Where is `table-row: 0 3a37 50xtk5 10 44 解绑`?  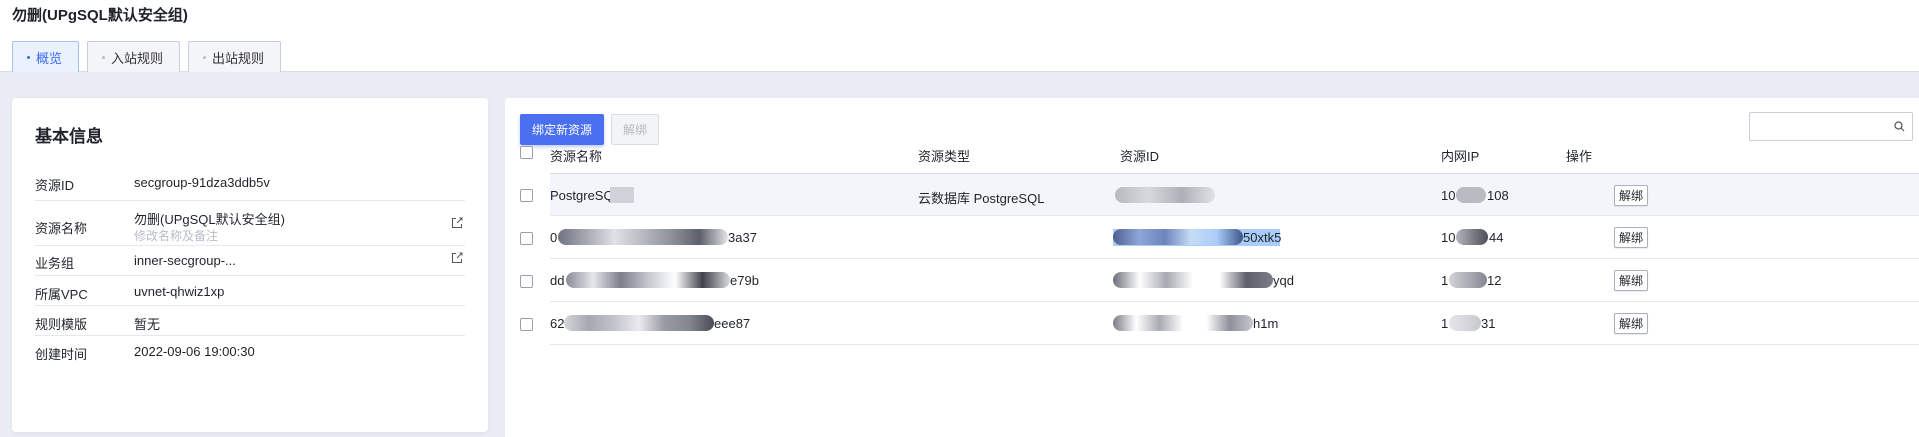 table-row: 0 3a37 50xtk5 10 44 解绑 is located at coordinates (1234, 237).